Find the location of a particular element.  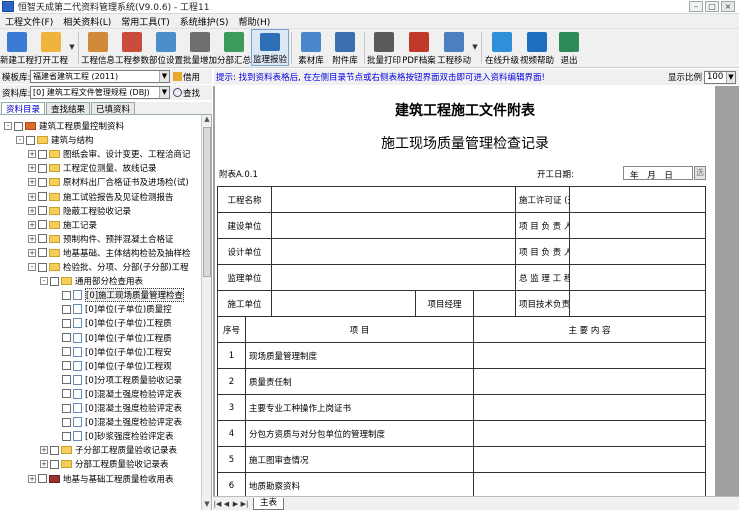

minimize-button: – is located at coordinates (696, 6).